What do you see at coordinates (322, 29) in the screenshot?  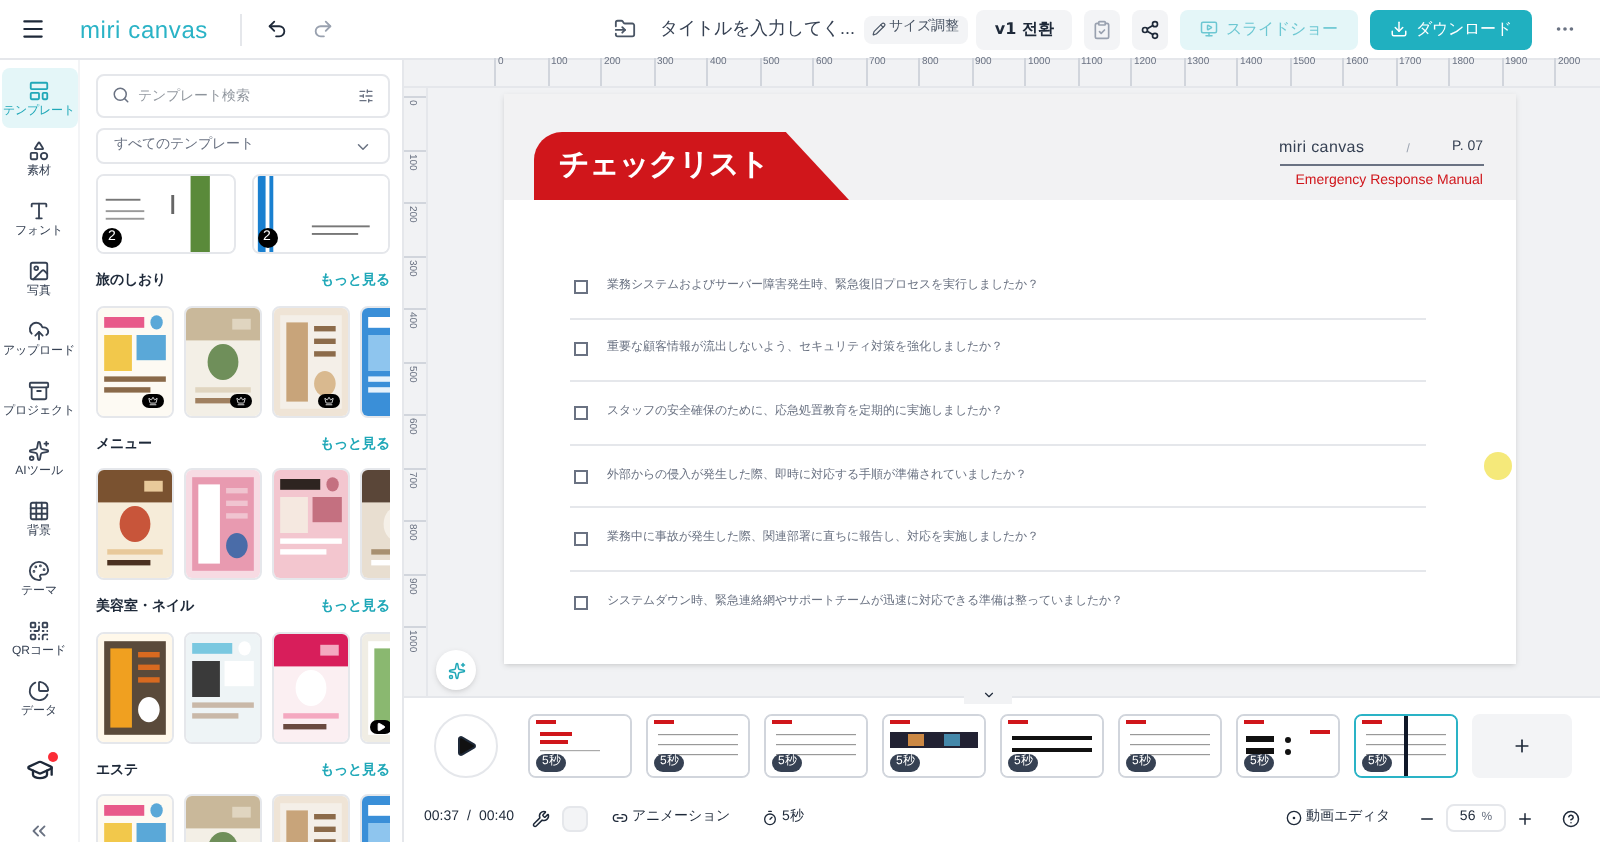 I see `redo-icon` at bounding box center [322, 29].